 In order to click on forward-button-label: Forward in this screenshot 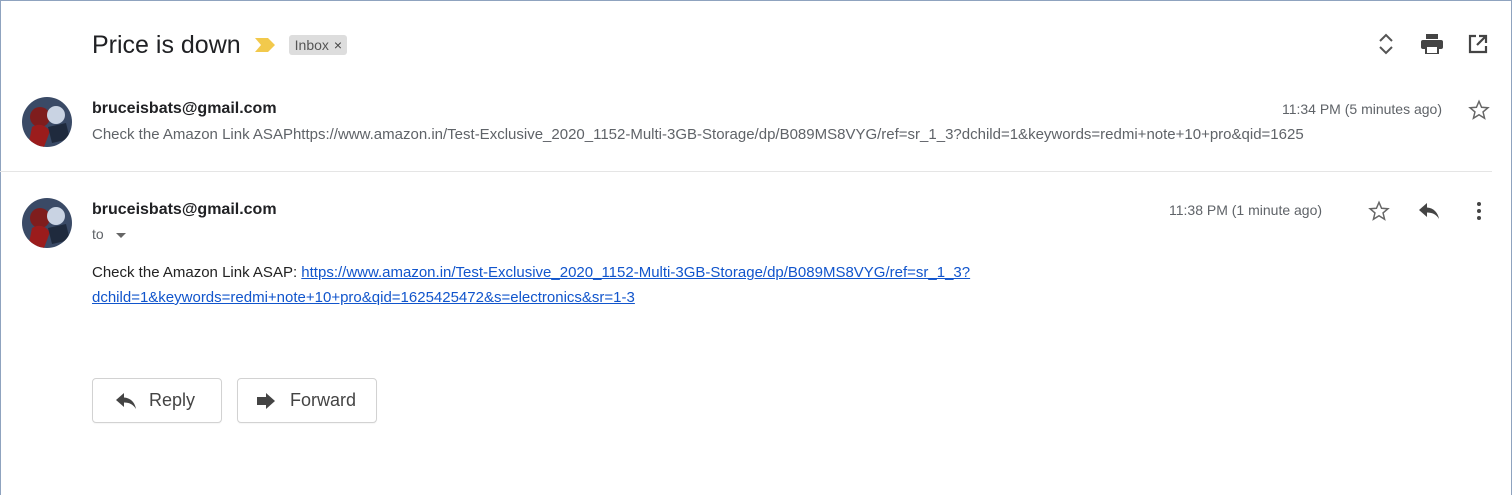, I will do `click(323, 400)`.